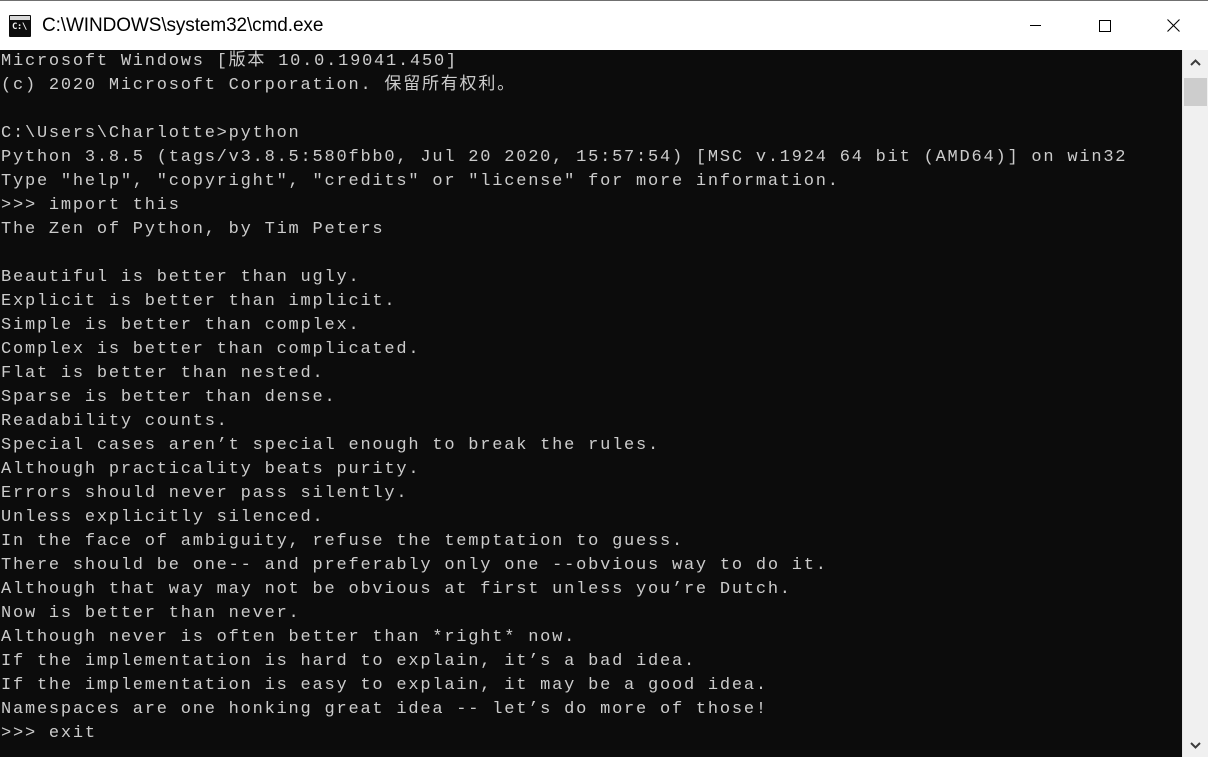 This screenshot has width=1208, height=757. I want to click on console-line: Unless explicitly silenced., so click(163, 517).